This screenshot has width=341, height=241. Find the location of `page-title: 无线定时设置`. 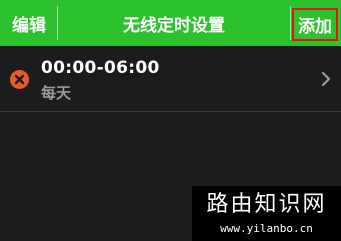

page-title: 无线定时设置 is located at coordinates (174, 25).